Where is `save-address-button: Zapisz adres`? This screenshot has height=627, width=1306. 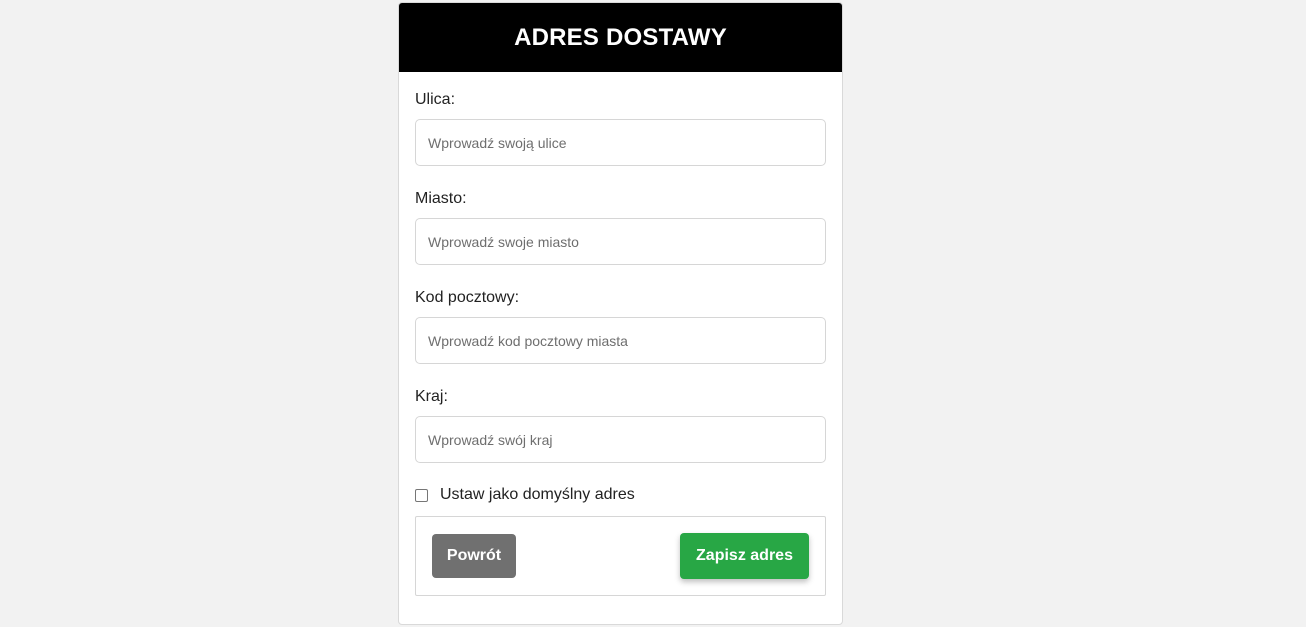 save-address-button: Zapisz adres is located at coordinates (744, 556).